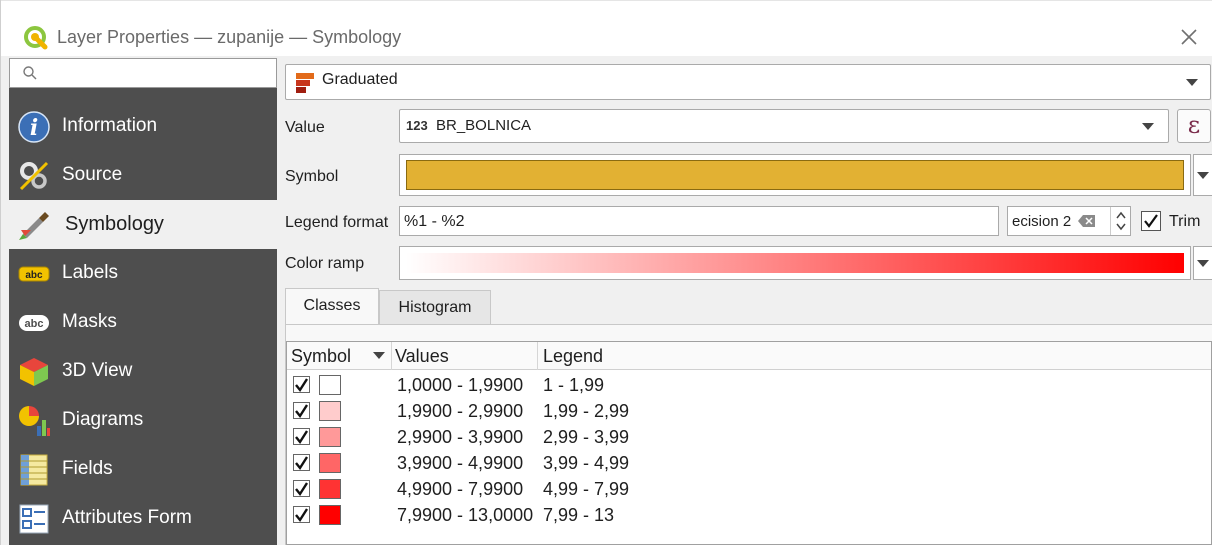 The image size is (1212, 545). I want to click on svg-text: abc, so click(34, 275).